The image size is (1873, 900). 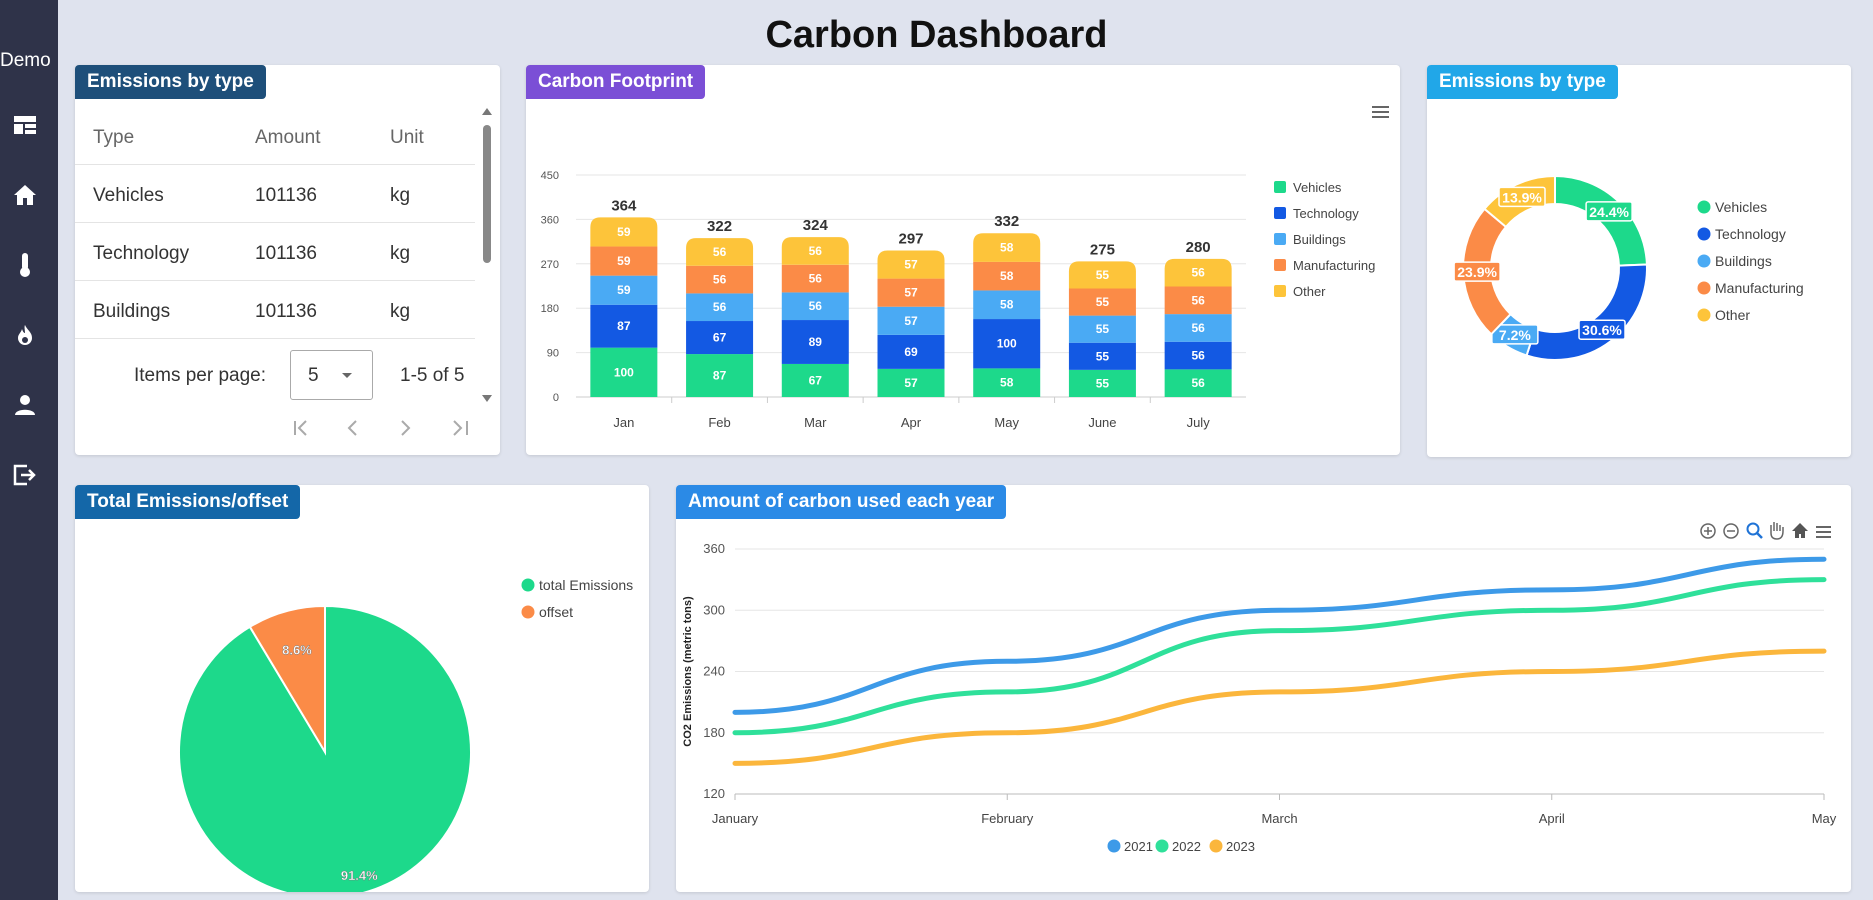 What do you see at coordinates (815, 422) in the screenshot?
I see `x-tick-label: Mar` at bounding box center [815, 422].